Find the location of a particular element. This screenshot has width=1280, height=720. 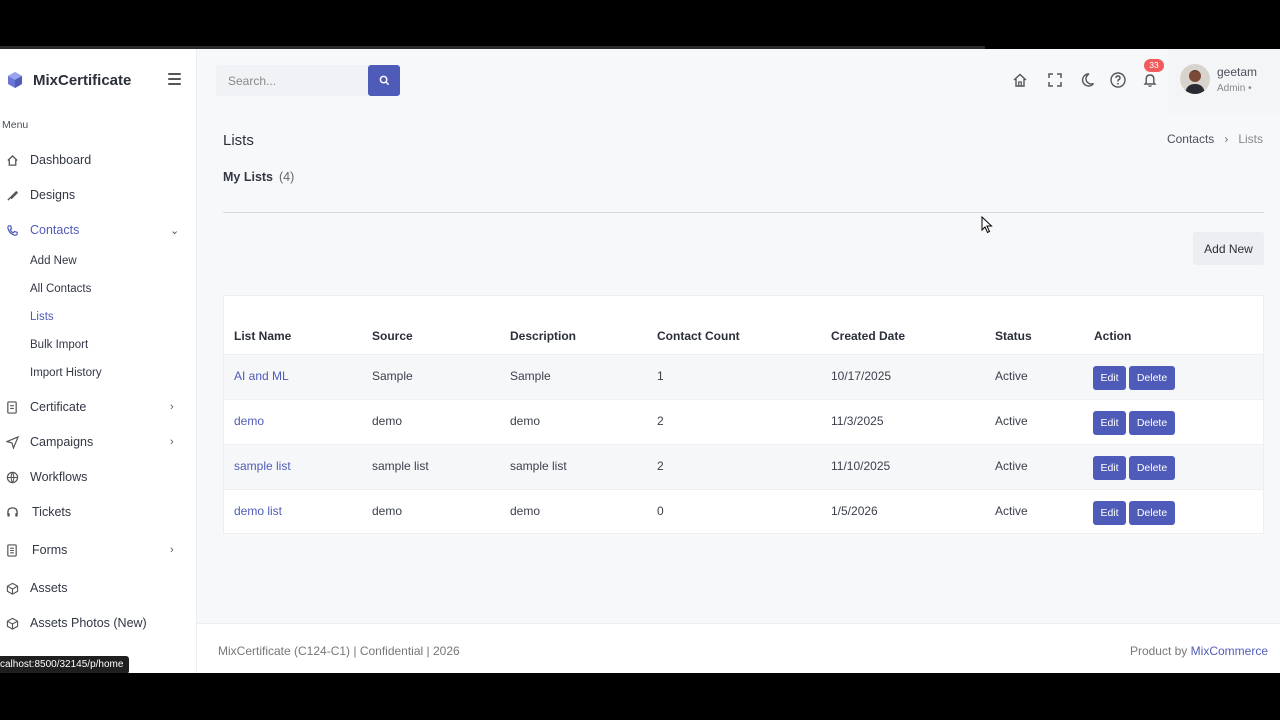

cell-description: Sample is located at coordinates (530, 376).